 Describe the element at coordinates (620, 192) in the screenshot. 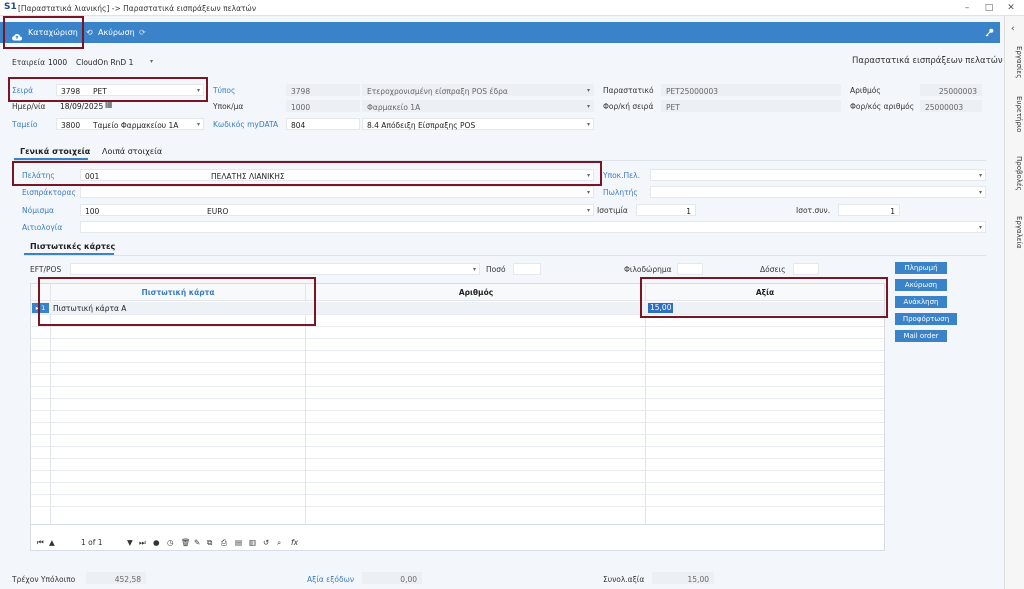

I see `seller-label: Πωλητής` at that location.